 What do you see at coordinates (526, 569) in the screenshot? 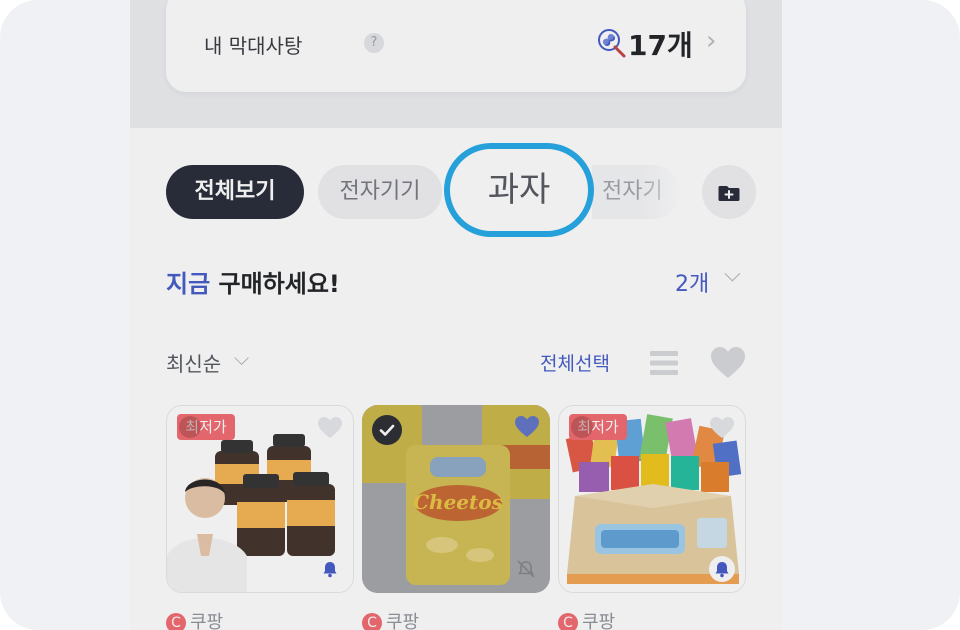
I see `bell-off-icon` at bounding box center [526, 569].